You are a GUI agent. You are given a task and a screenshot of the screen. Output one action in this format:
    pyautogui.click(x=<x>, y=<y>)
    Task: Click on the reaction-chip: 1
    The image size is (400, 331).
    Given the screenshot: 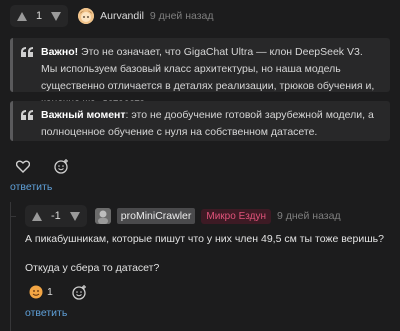 What is the action you would take?
    pyautogui.click(x=41, y=292)
    